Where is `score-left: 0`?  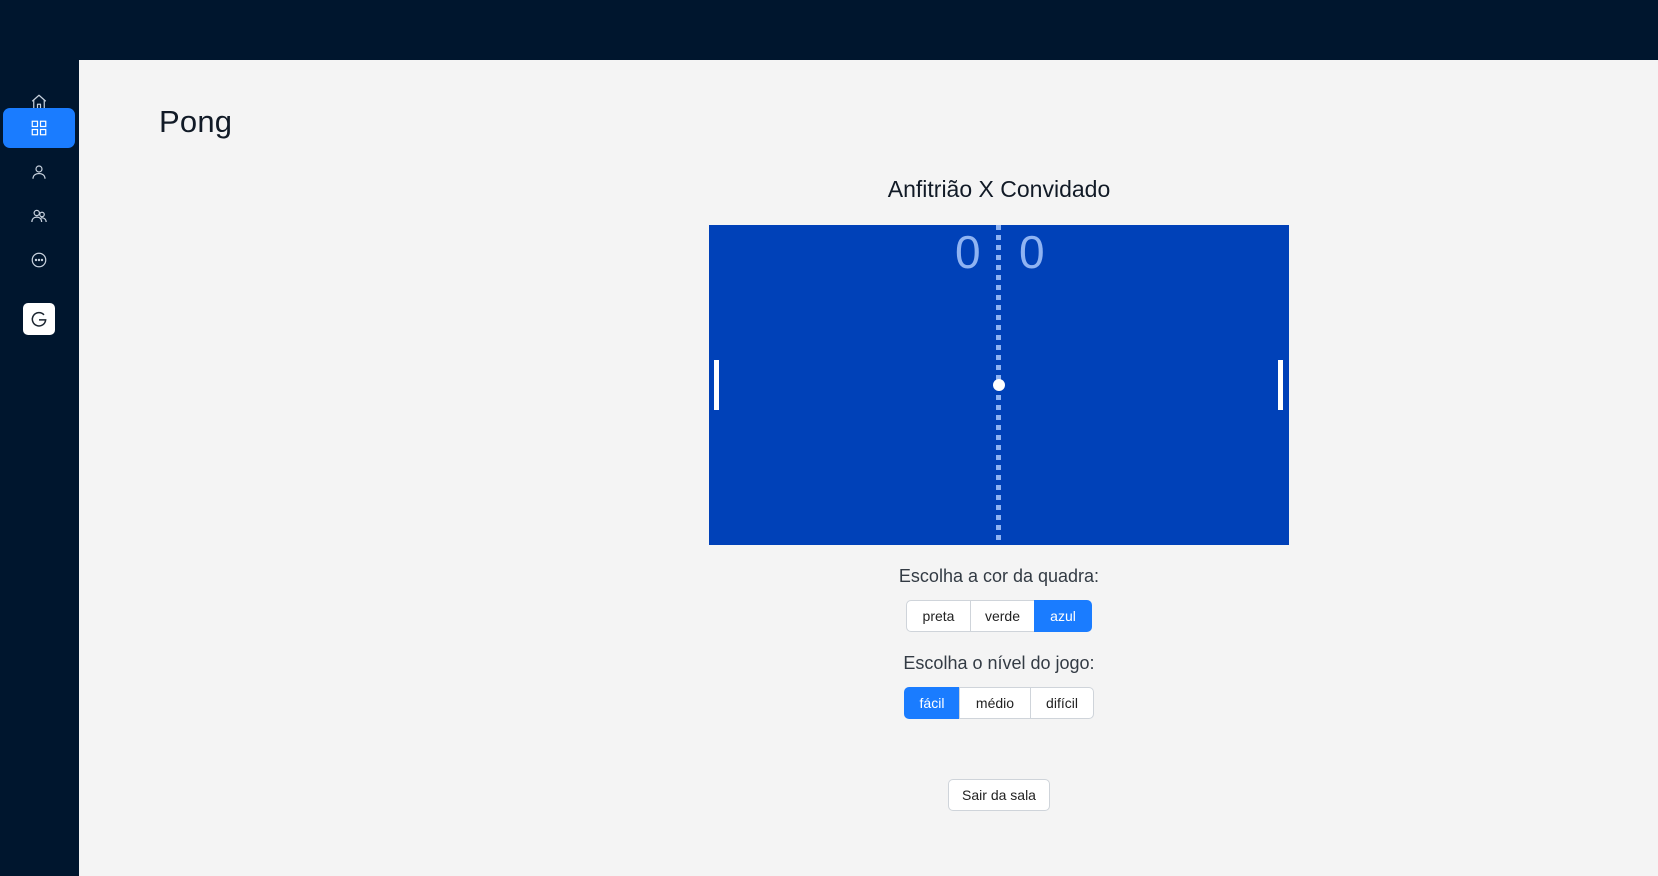 score-left: 0 is located at coordinates (968, 252).